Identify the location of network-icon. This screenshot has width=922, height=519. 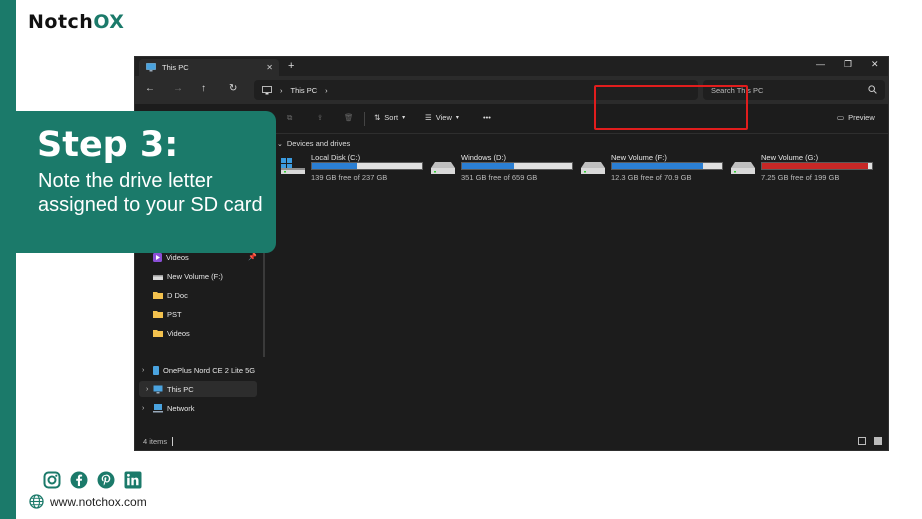
(158, 407).